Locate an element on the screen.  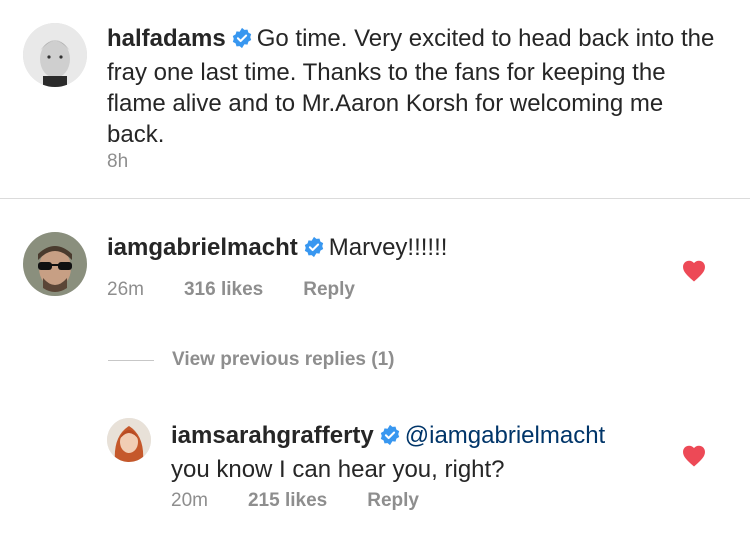
reply-mention-link: @iamgabrielmacht is located at coordinates (505, 435).